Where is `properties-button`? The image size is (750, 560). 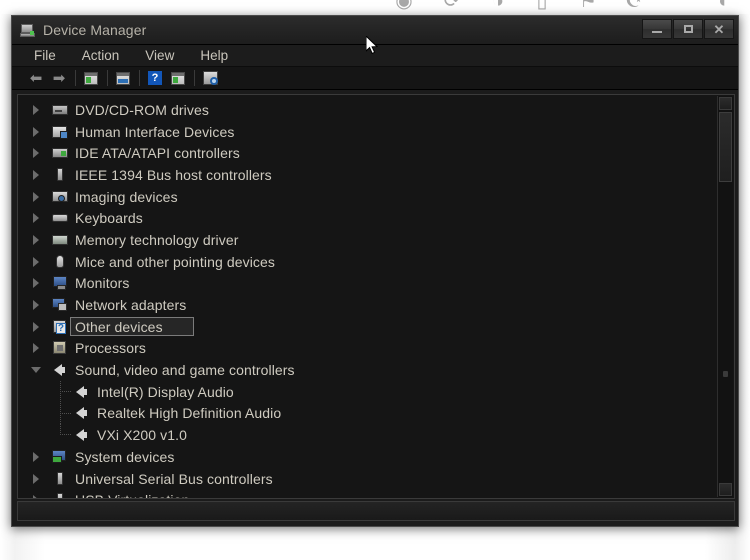 properties-button is located at coordinates (123, 78).